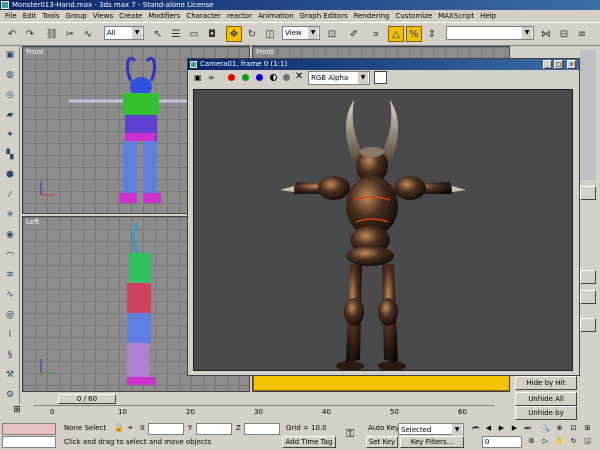 The height and width of the screenshot is (450, 600). Describe the element at coordinates (29, 429) in the screenshot. I see `maxscript-listener-field` at that location.